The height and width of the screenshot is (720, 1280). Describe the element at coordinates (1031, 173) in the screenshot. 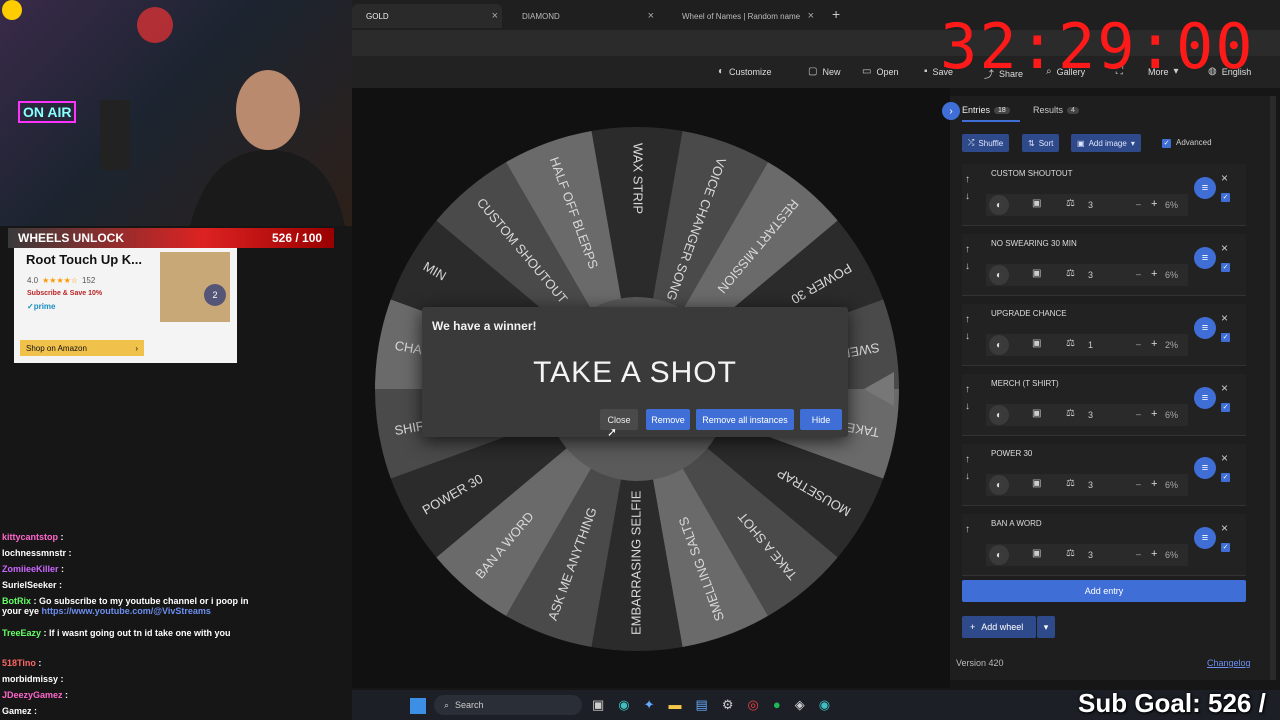

I see `entry-name: CUSTOM SHOUTOUT` at that location.